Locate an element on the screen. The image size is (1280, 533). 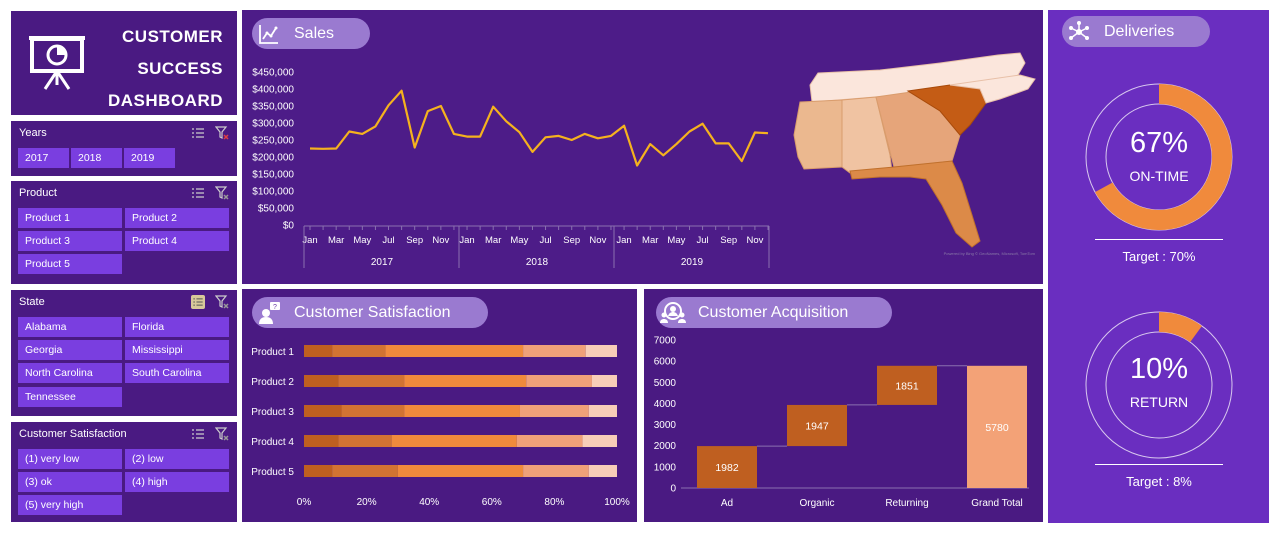
category-label: Product 4 is located at coordinates (272, 442).